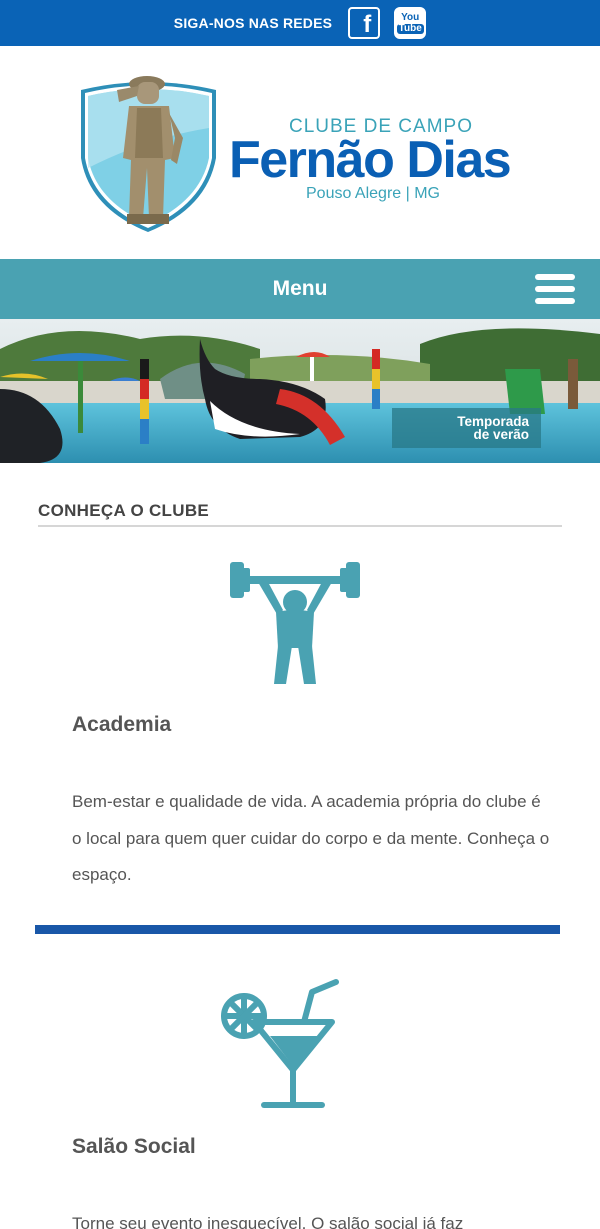 This screenshot has width=600, height=1229. What do you see at coordinates (121, 725) in the screenshot?
I see `card-title-academia: Academia` at bounding box center [121, 725].